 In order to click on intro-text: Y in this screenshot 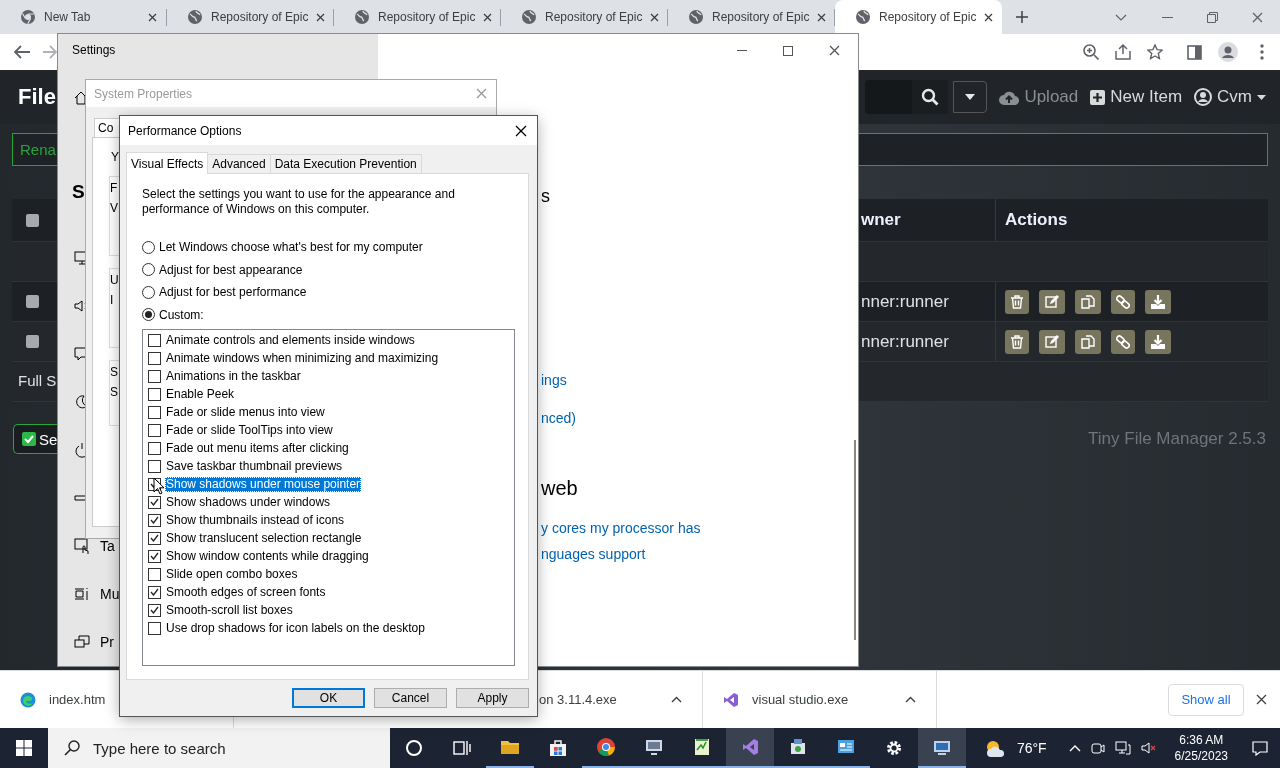, I will do `click(115, 157)`.